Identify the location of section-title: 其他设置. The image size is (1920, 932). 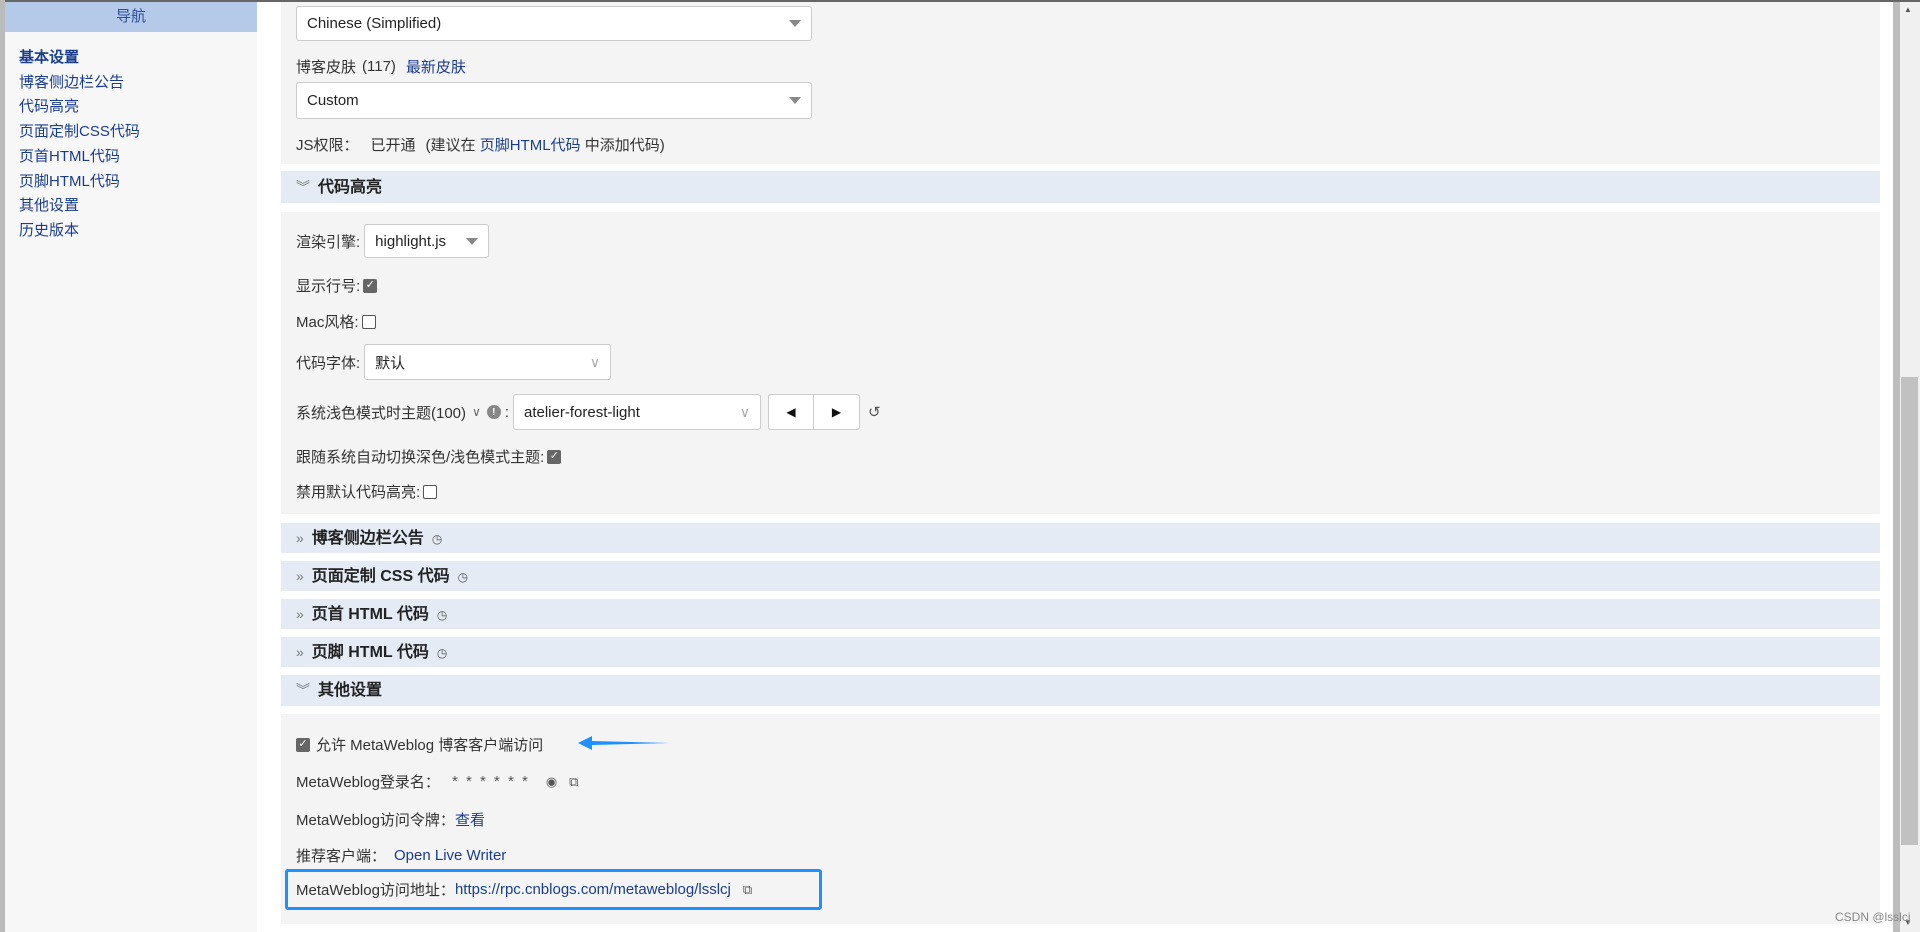
(350, 690).